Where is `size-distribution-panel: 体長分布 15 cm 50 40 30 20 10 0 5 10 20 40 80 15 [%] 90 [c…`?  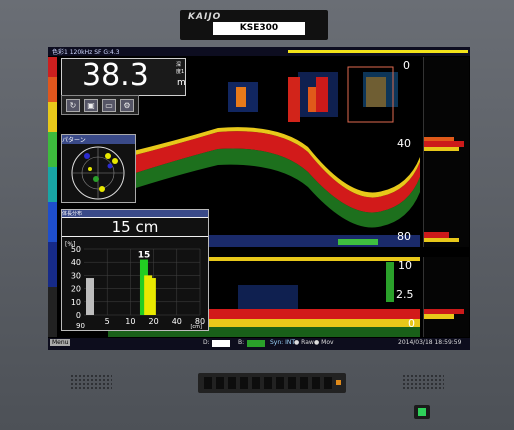 size-distribution-panel: 体長分布 15 cm 50 40 30 20 10 0 5 10 20 40 80 15 [%] 90 [c… is located at coordinates (135, 270).